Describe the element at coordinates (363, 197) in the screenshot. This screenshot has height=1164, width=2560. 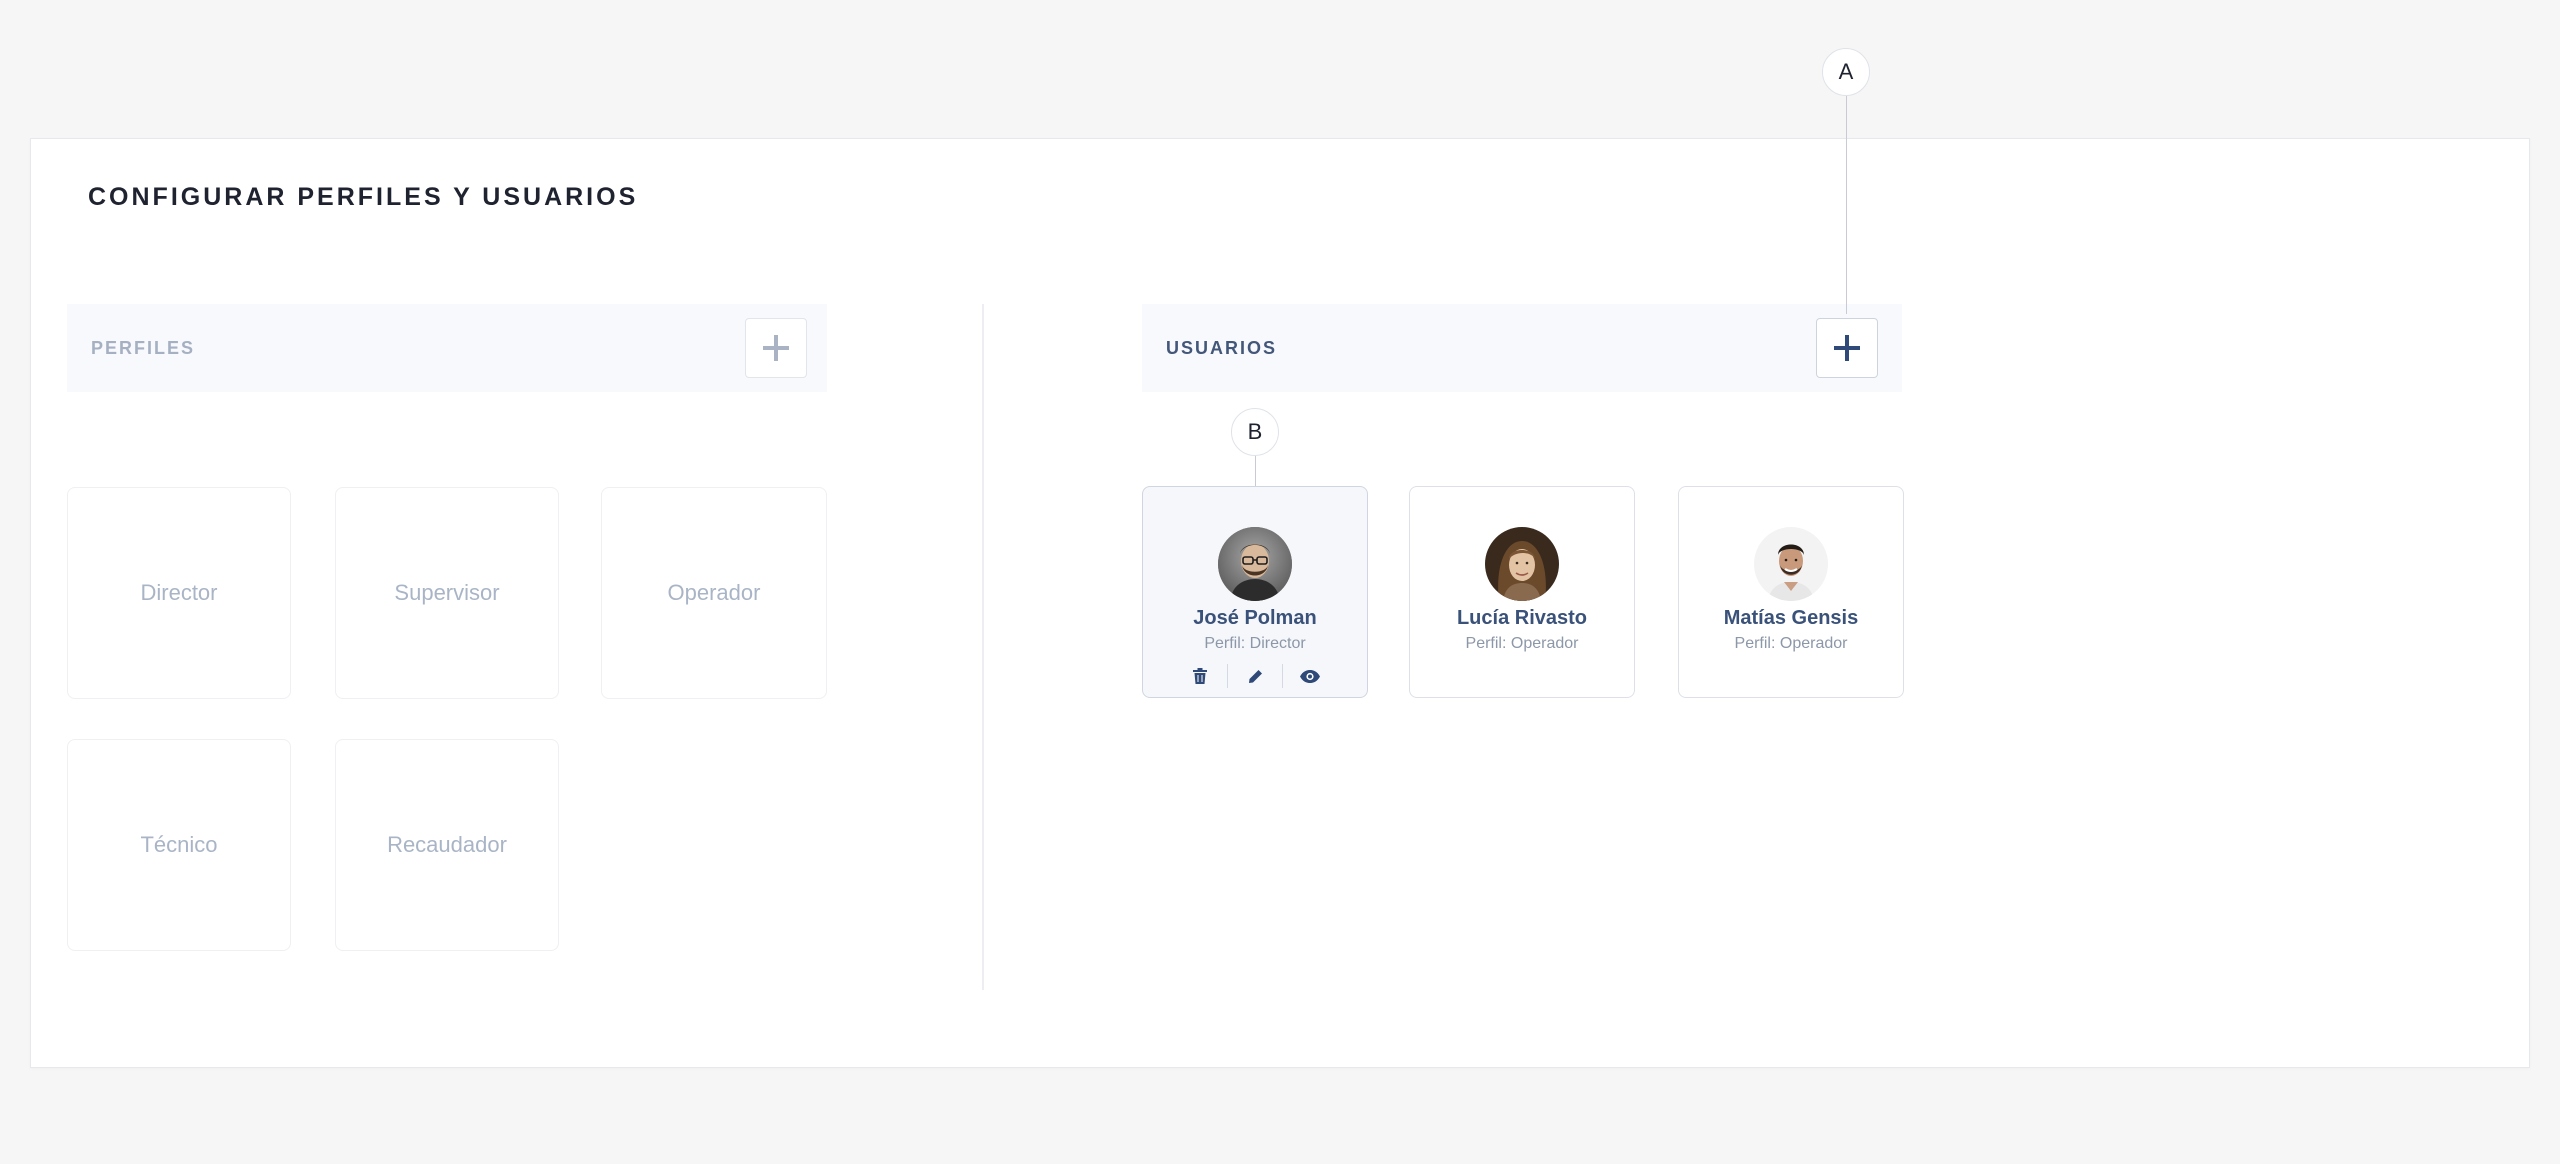
I see `page-title: CONFIGURAR PERFILES Y USUARIOS` at that location.